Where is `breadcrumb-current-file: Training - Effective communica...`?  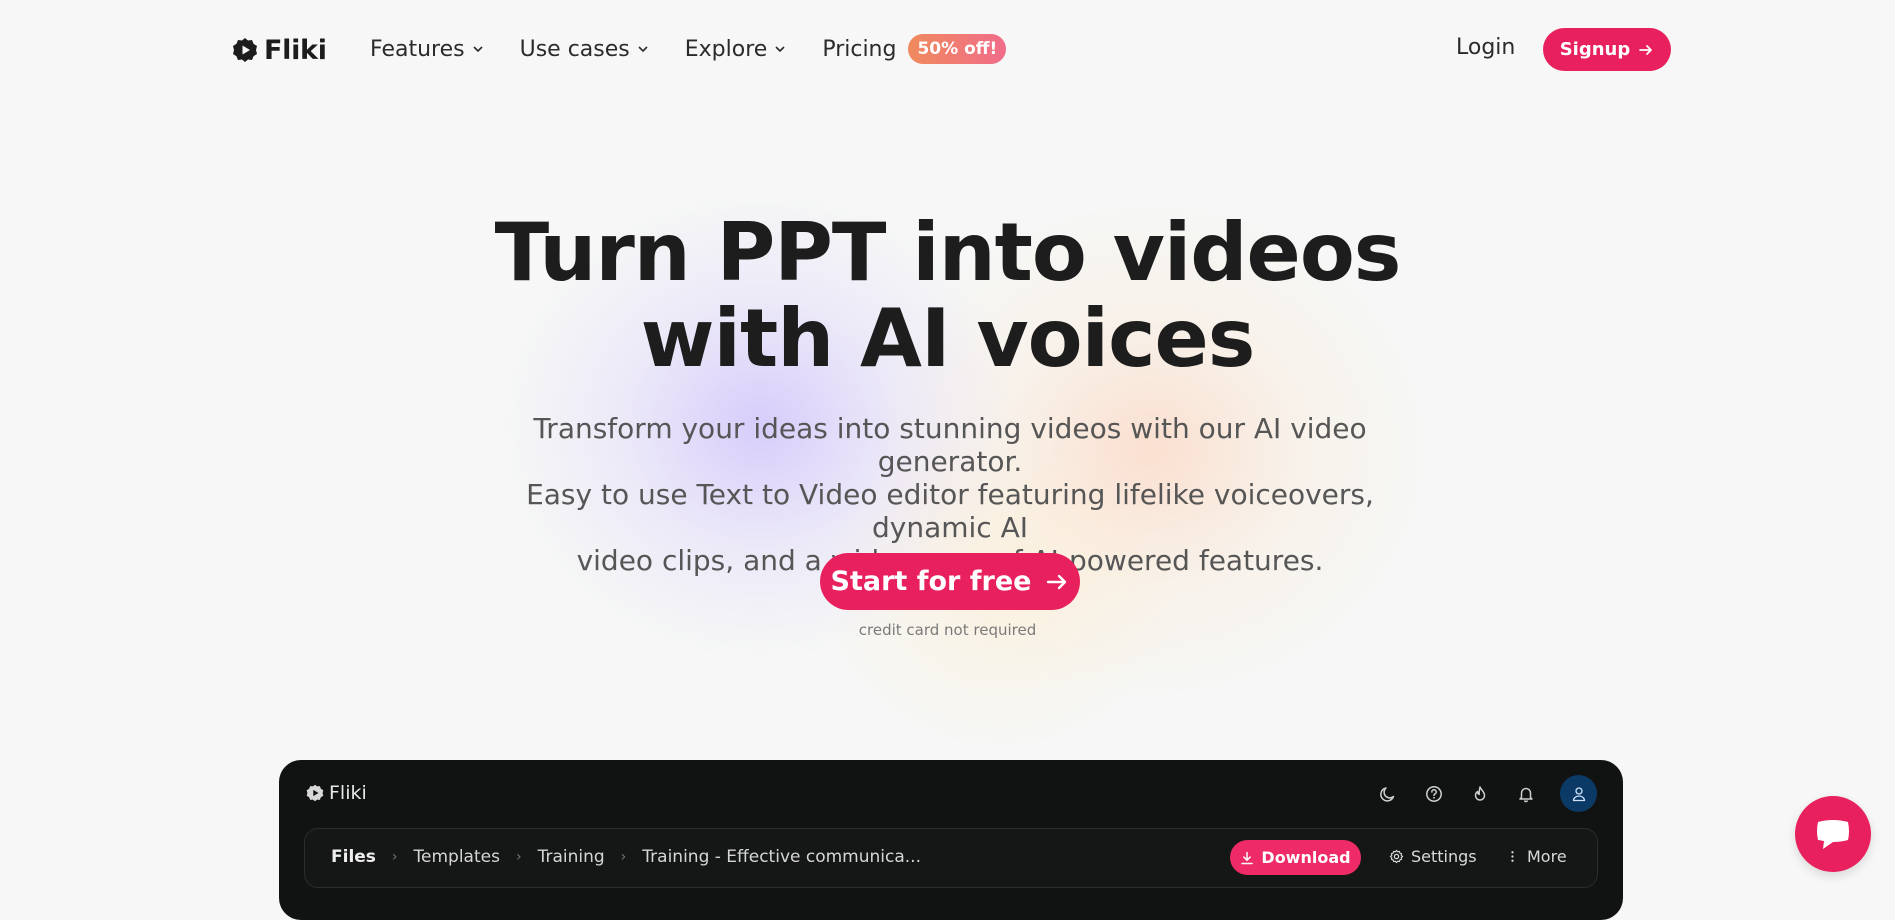
breadcrumb-current-file: Training - Effective communica... is located at coordinates (781, 857).